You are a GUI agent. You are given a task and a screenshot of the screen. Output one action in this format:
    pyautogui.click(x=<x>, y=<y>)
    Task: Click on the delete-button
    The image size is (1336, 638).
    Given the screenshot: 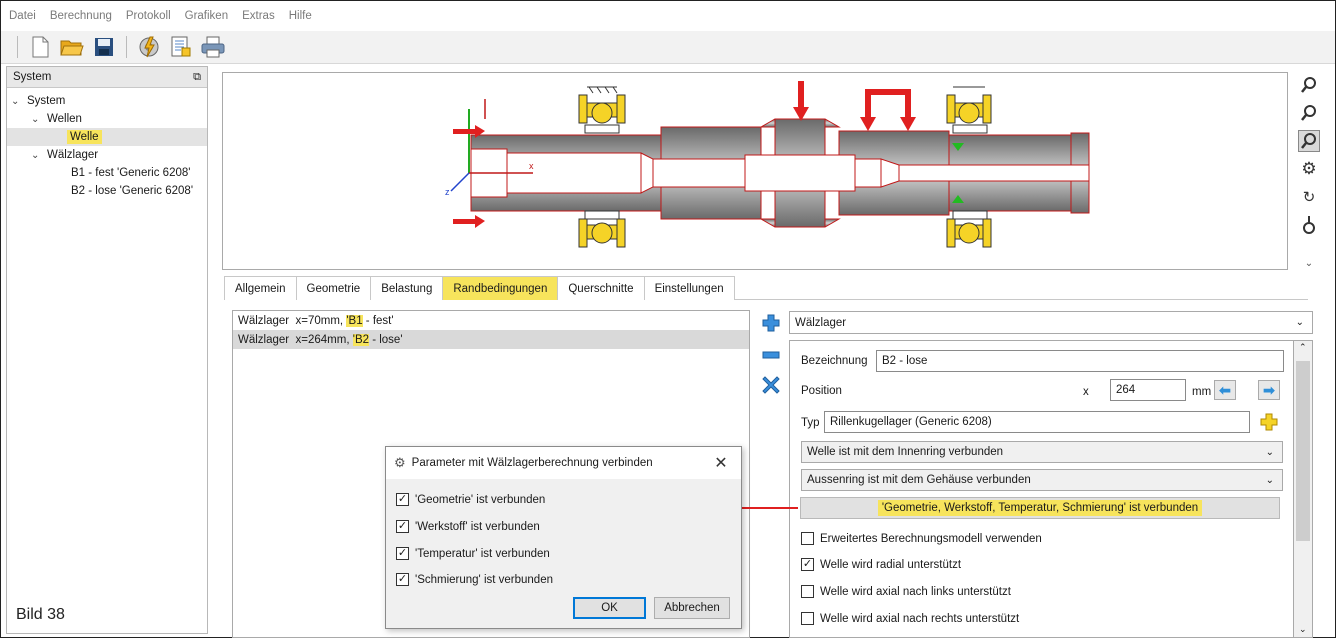 What is the action you would take?
    pyautogui.click(x=771, y=385)
    